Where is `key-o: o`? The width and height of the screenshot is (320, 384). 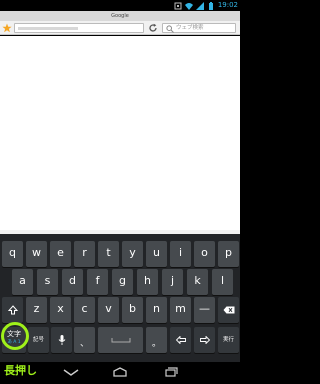 key-o: o is located at coordinates (204, 254).